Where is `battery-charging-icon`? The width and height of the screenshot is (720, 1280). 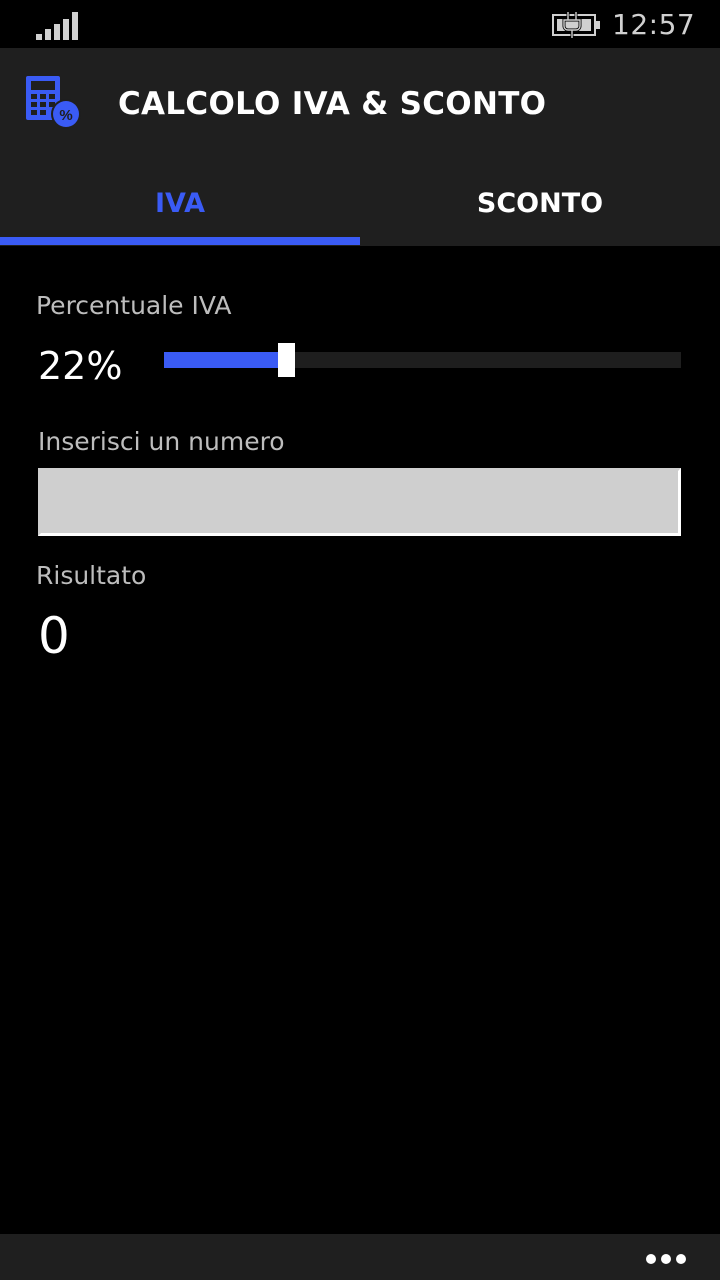
battery-charging-icon is located at coordinates (576, 25).